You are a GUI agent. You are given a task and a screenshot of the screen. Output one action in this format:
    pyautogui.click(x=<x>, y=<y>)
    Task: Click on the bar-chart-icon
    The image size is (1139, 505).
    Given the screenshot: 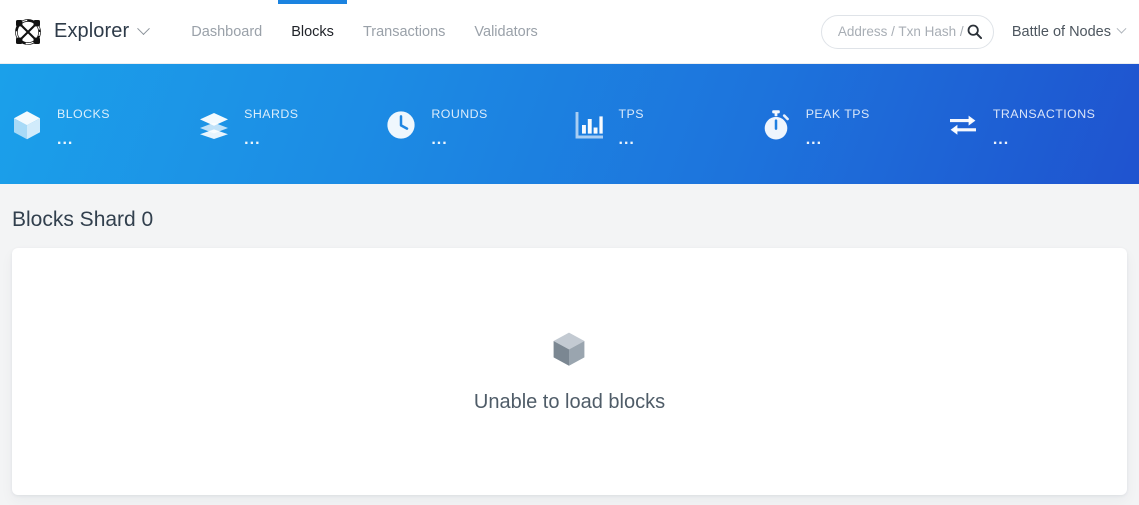 What is the action you would take?
    pyautogui.click(x=589, y=125)
    